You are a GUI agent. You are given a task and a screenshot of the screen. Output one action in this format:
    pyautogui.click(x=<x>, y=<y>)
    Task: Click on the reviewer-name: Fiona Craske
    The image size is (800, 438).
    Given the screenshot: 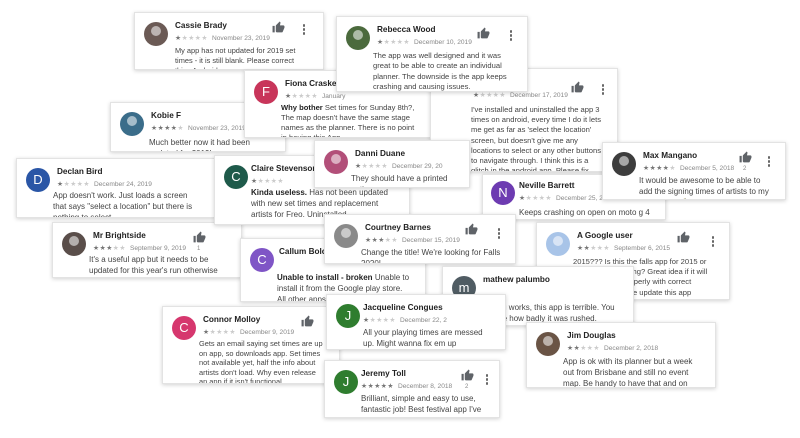 What is the action you would take?
    pyautogui.click(x=311, y=83)
    